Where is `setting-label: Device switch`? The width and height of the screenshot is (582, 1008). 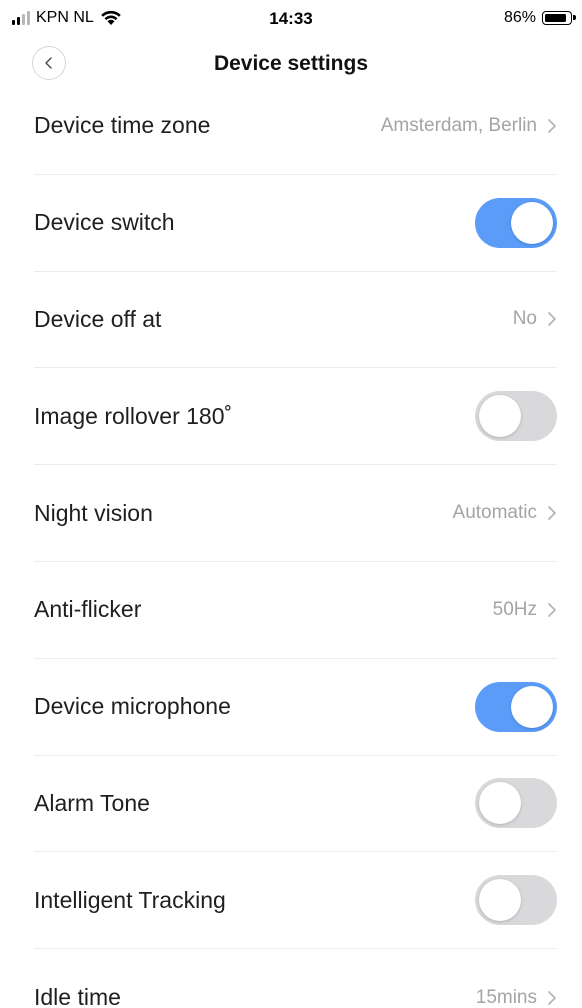 setting-label: Device switch is located at coordinates (104, 222).